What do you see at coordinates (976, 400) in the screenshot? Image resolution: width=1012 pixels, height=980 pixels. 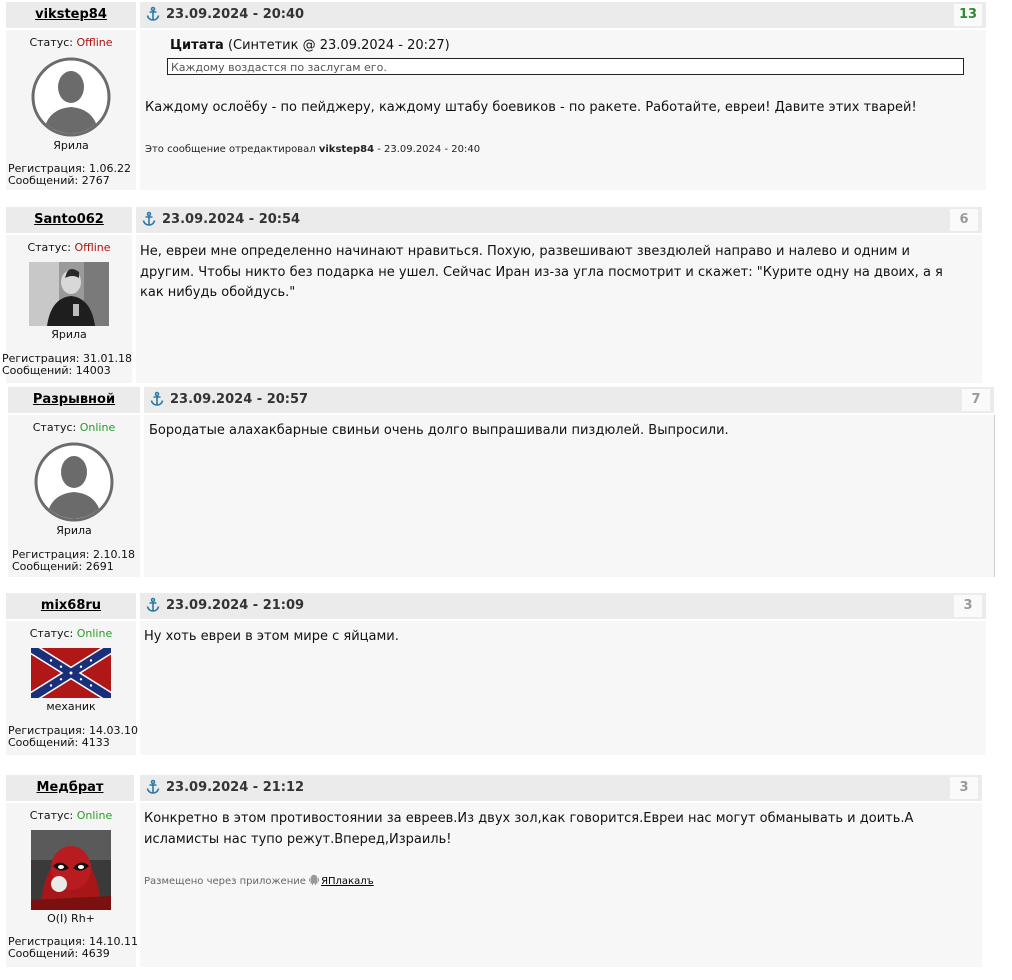 I see `post-rating: 7` at bounding box center [976, 400].